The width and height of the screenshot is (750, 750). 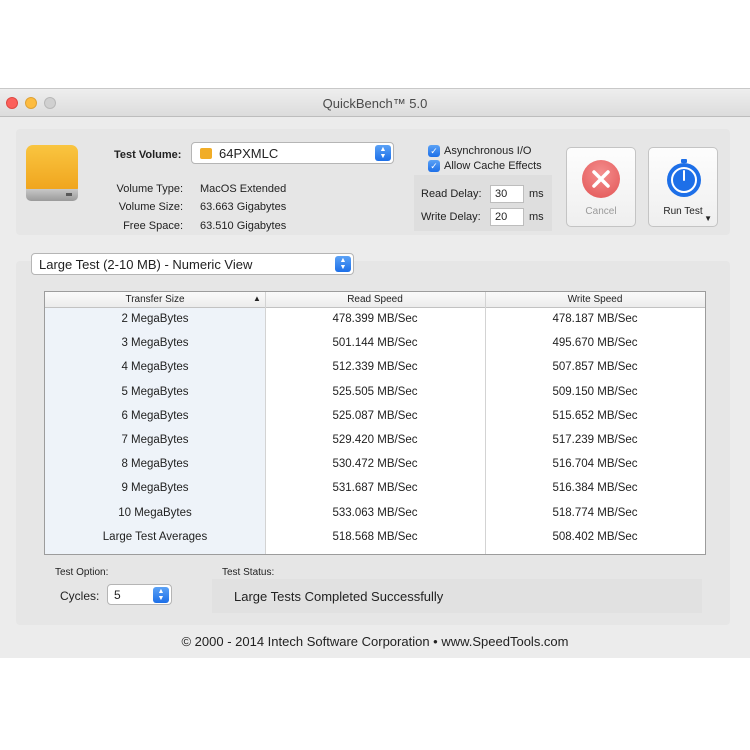 I want to click on cell-read-speed: 501.144 MB/Sec, so click(x=375, y=343).